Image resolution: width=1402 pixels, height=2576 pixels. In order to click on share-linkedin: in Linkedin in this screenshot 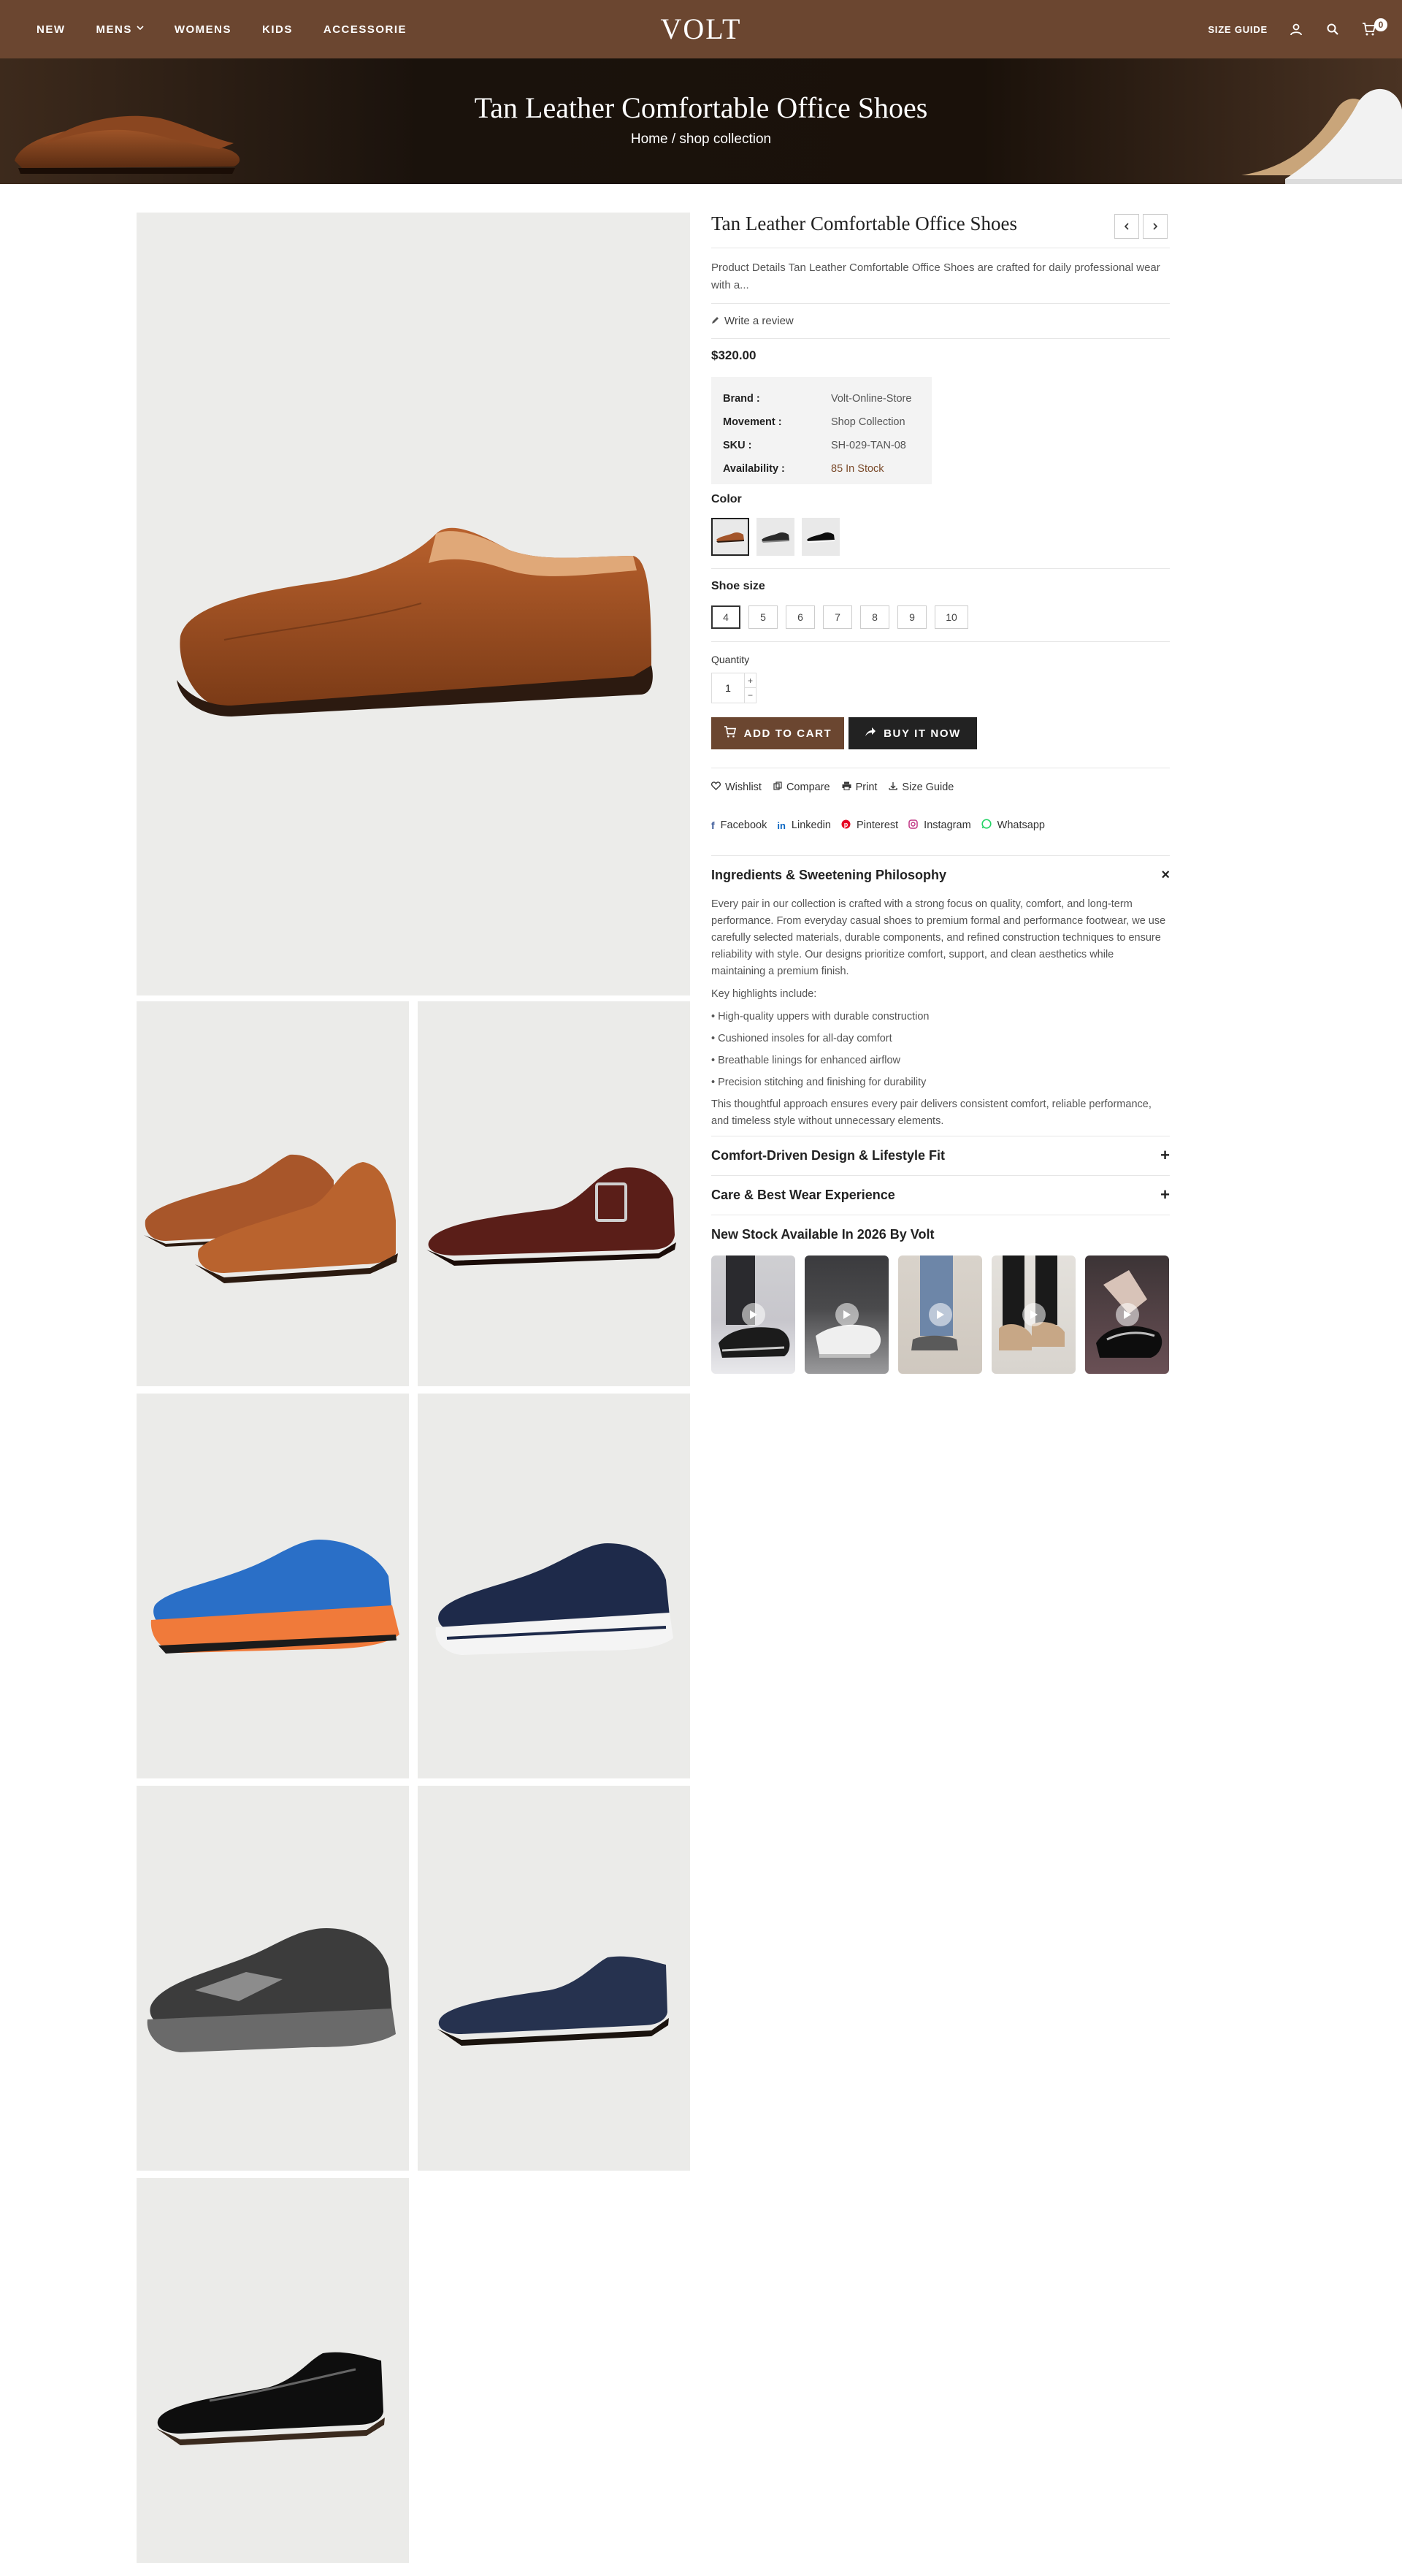, I will do `click(804, 825)`.